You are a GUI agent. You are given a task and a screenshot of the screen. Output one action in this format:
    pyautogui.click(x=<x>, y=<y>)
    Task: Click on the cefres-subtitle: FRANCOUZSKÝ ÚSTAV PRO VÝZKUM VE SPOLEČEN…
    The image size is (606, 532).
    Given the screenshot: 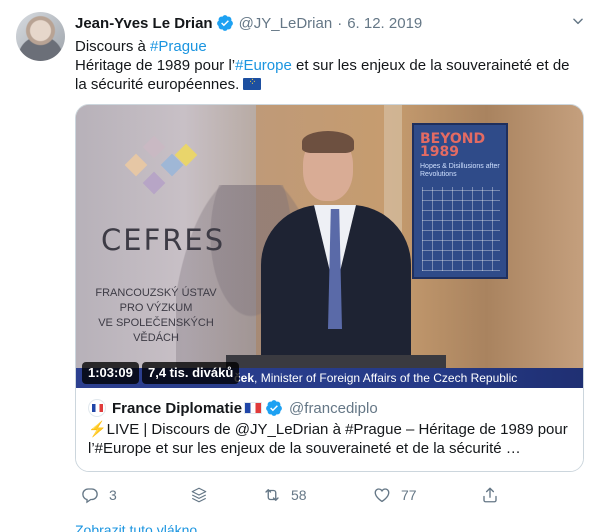 What is the action you would take?
    pyautogui.click(x=156, y=316)
    